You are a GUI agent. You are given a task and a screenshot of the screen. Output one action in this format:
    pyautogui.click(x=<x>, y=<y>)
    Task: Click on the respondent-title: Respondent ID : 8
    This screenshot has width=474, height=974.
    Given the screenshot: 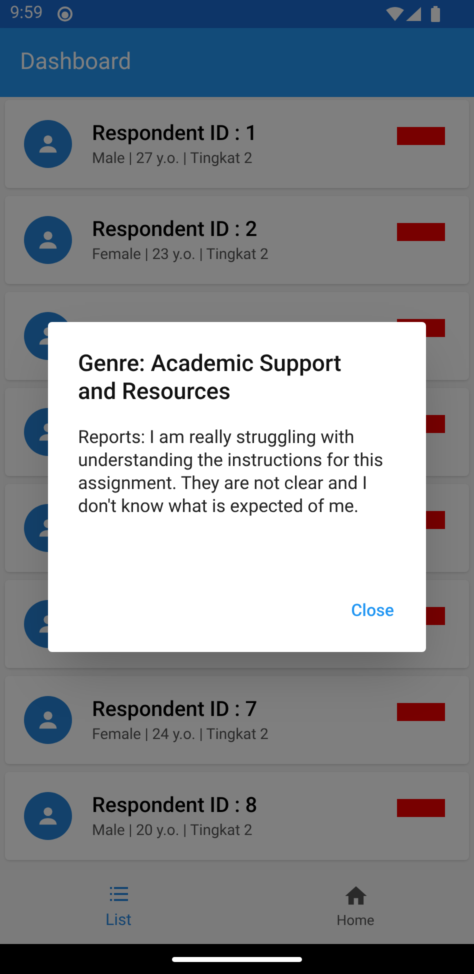 What is the action you would take?
    pyautogui.click(x=175, y=806)
    